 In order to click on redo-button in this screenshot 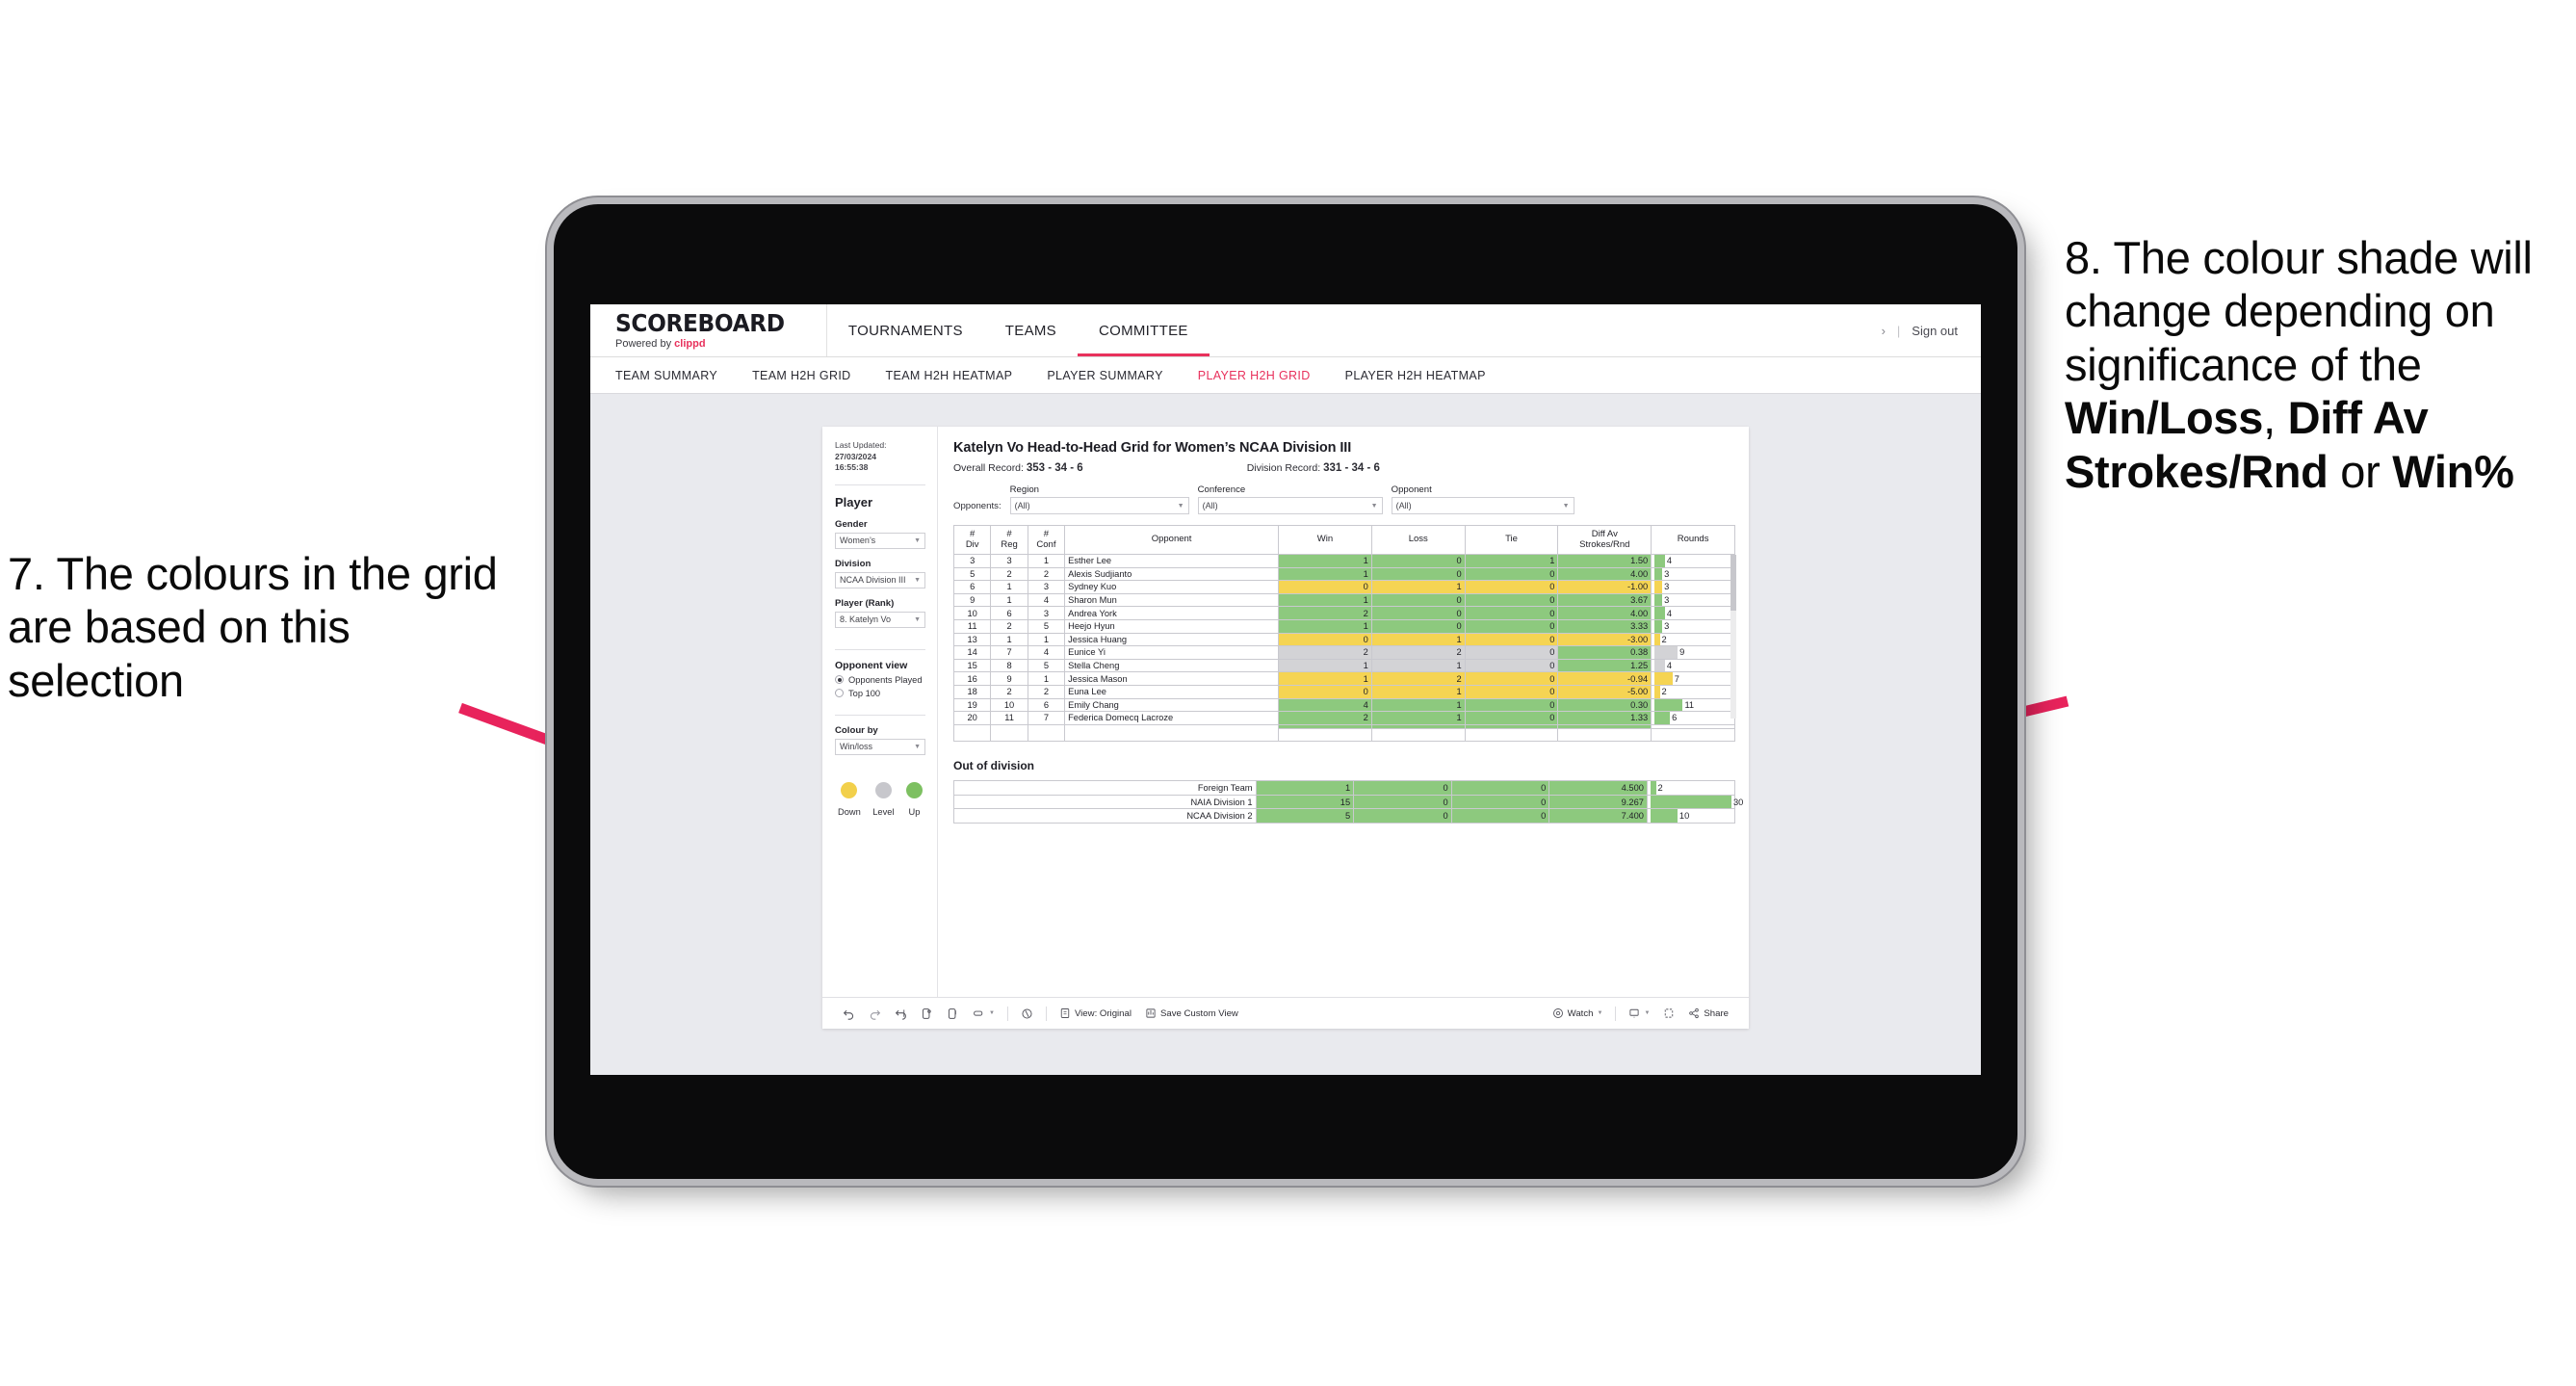, I will do `click(875, 1013)`.